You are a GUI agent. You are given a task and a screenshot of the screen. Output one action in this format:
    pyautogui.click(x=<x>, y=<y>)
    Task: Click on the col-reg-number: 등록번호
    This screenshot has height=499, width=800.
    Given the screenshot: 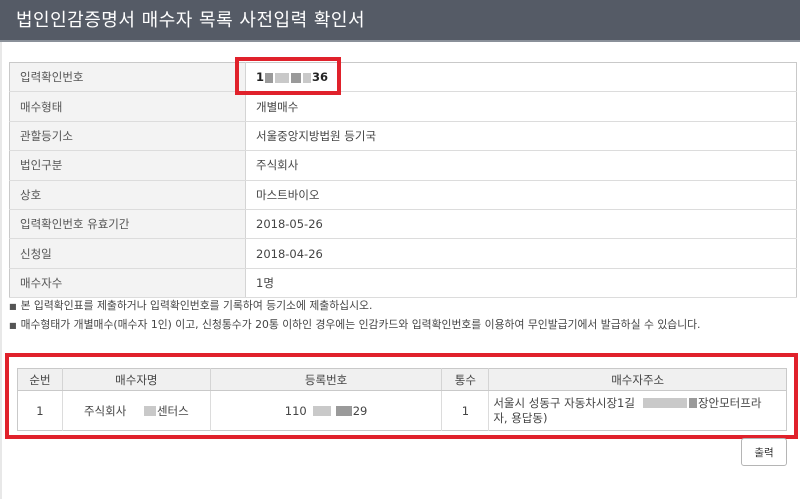 What is the action you would take?
    pyautogui.click(x=326, y=379)
    